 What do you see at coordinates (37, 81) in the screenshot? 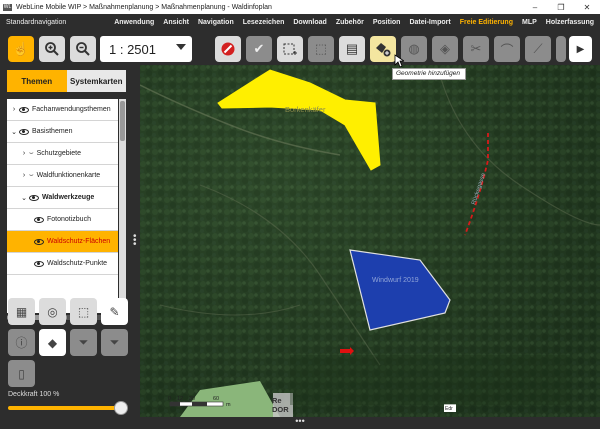
I see `tab-themen: Themen` at bounding box center [37, 81].